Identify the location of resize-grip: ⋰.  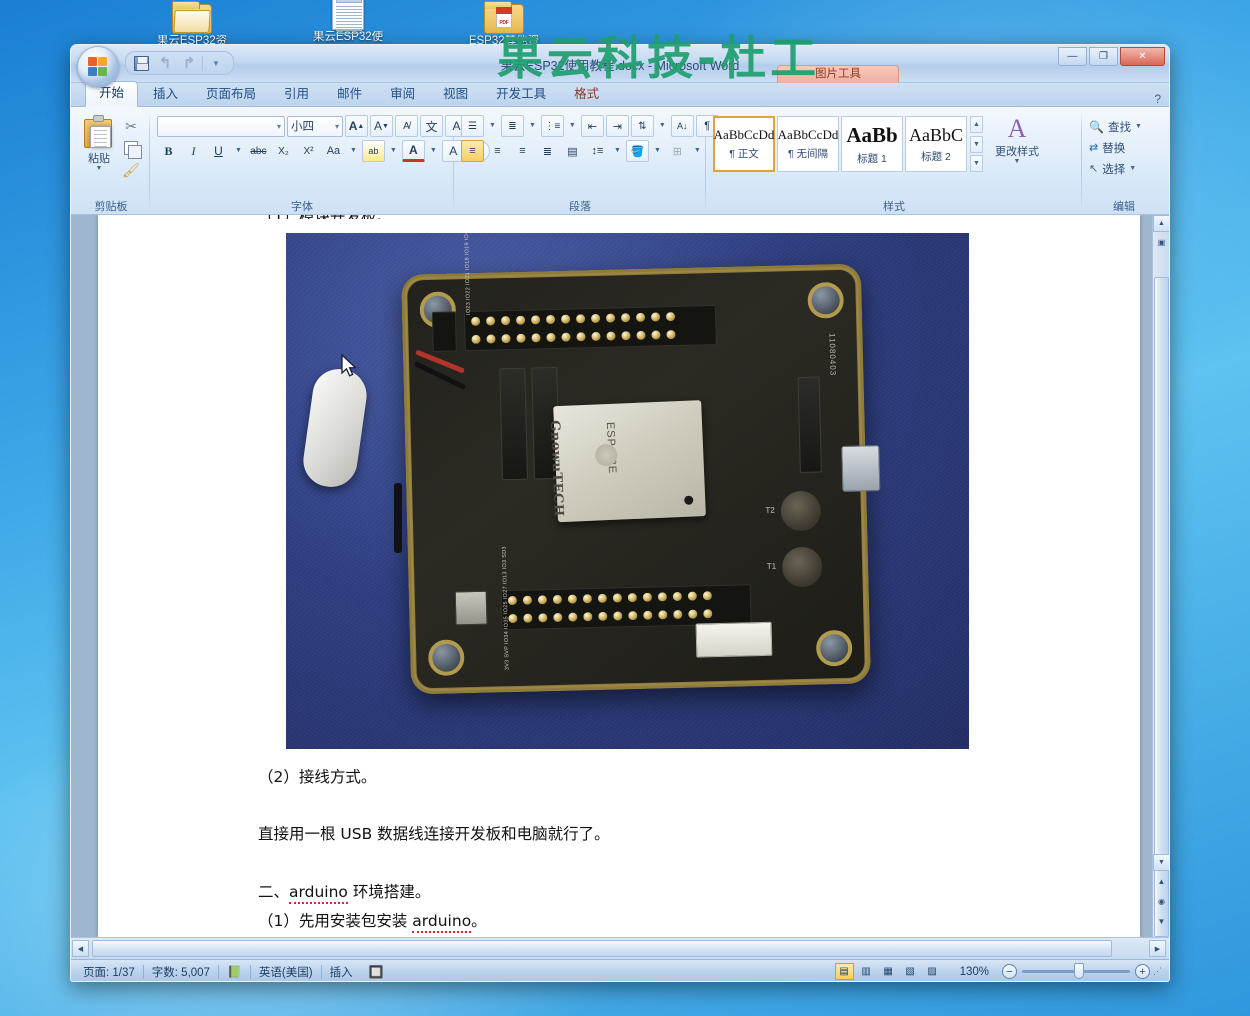
(1158, 971).